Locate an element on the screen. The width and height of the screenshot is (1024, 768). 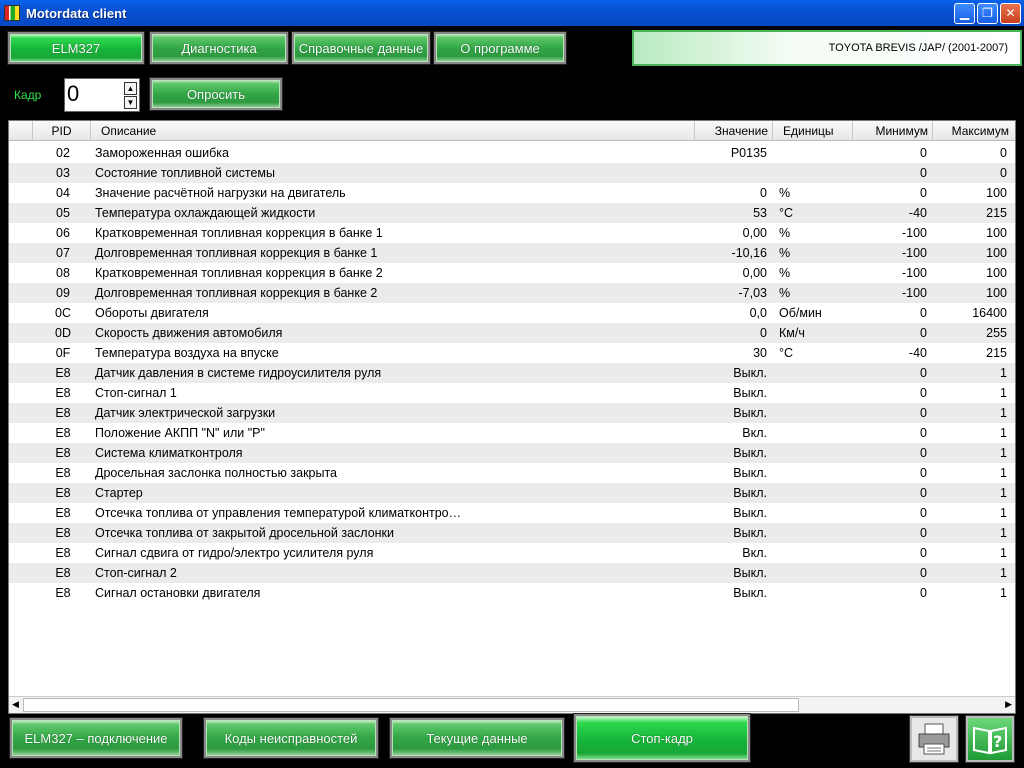
freeze-frame-button: Стоп-кадр is located at coordinates (662, 738).